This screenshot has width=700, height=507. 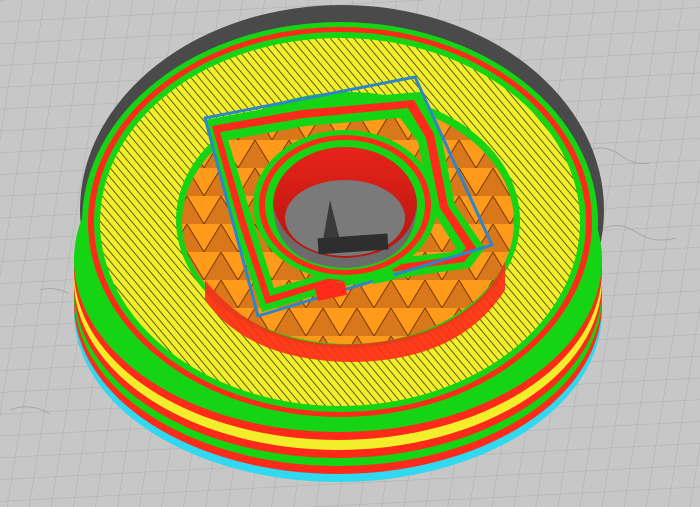 I want to click on center-bore, so click(x=345, y=205).